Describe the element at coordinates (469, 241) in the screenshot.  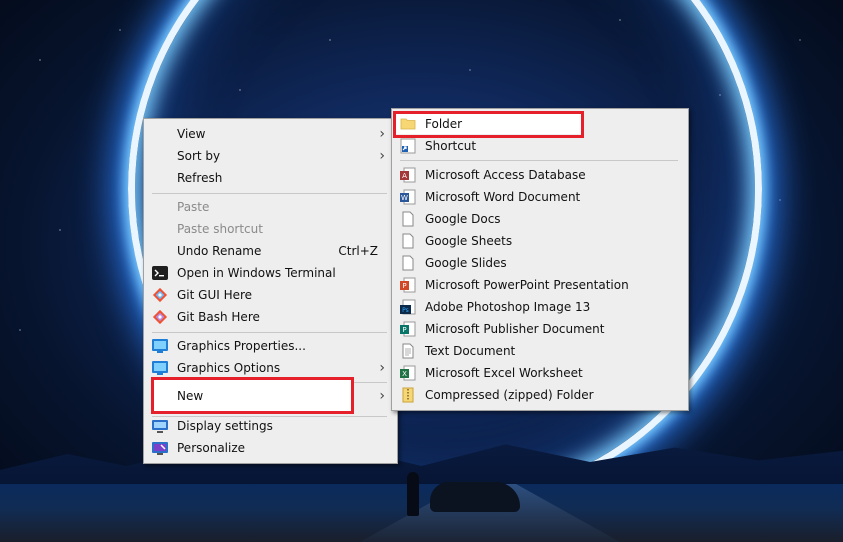
I see `submenu-item-label: Google Sheets` at that location.